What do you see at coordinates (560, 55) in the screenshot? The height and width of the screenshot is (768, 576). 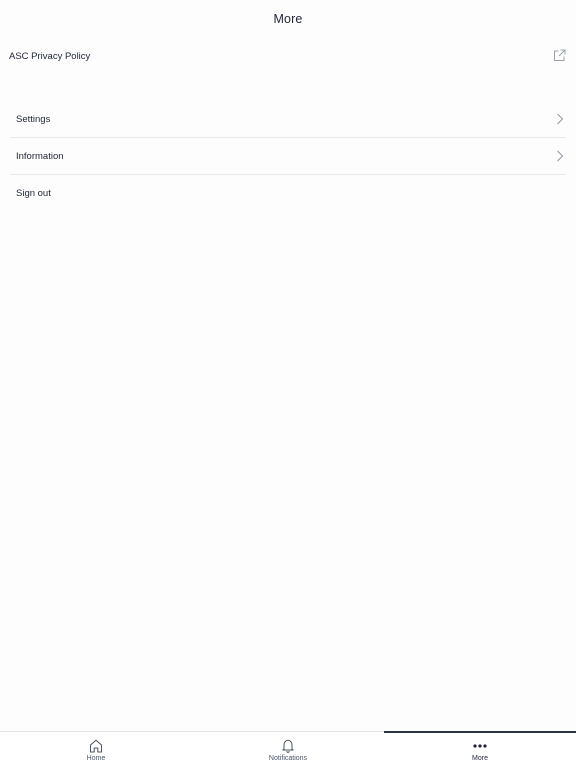 I see `external-link-icon` at bounding box center [560, 55].